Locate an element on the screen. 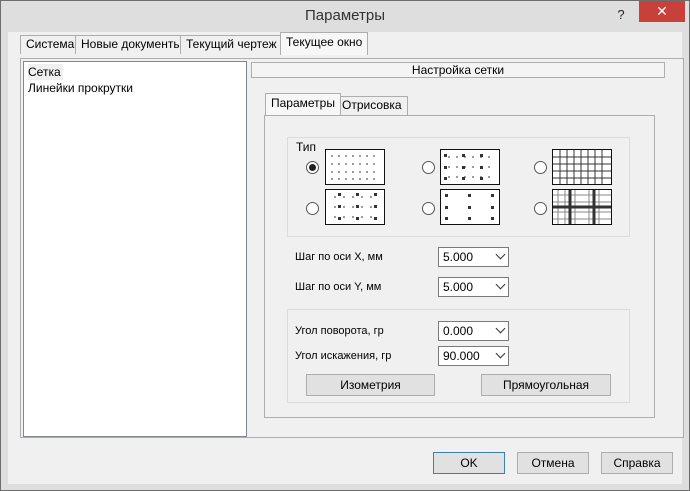  section-header: Настройка сетки is located at coordinates (458, 70).